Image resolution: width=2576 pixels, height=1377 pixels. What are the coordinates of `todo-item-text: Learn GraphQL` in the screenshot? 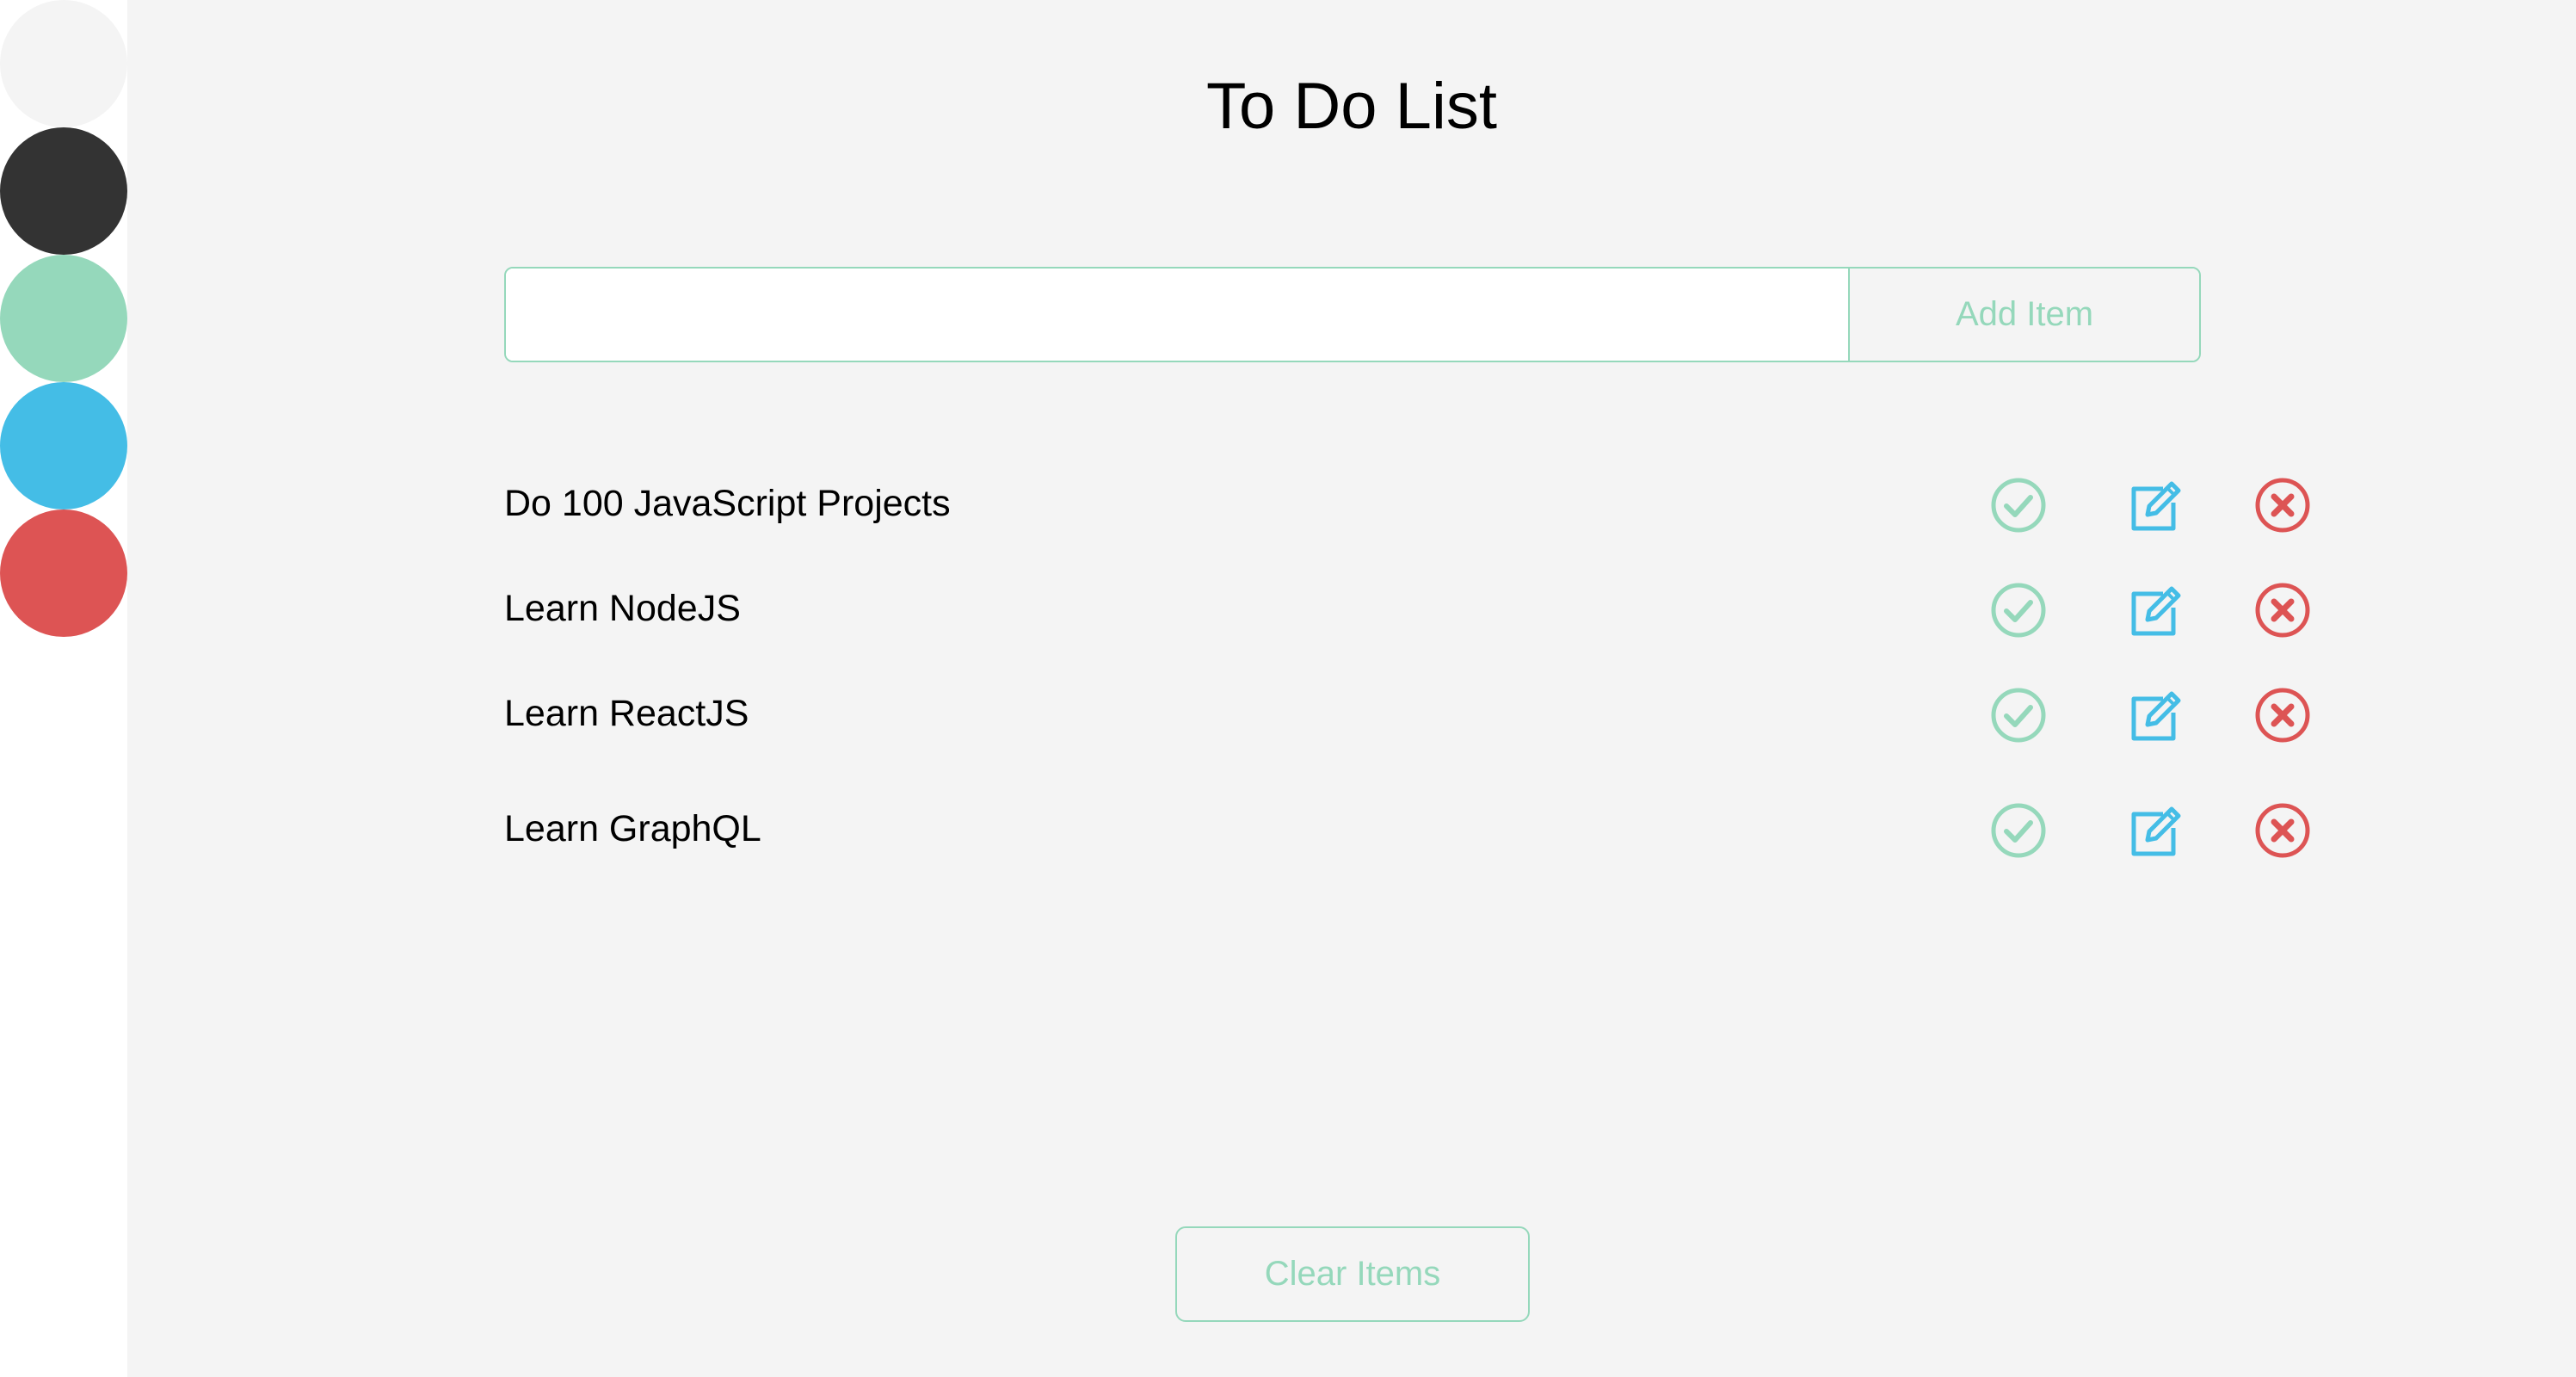 It's located at (633, 828).